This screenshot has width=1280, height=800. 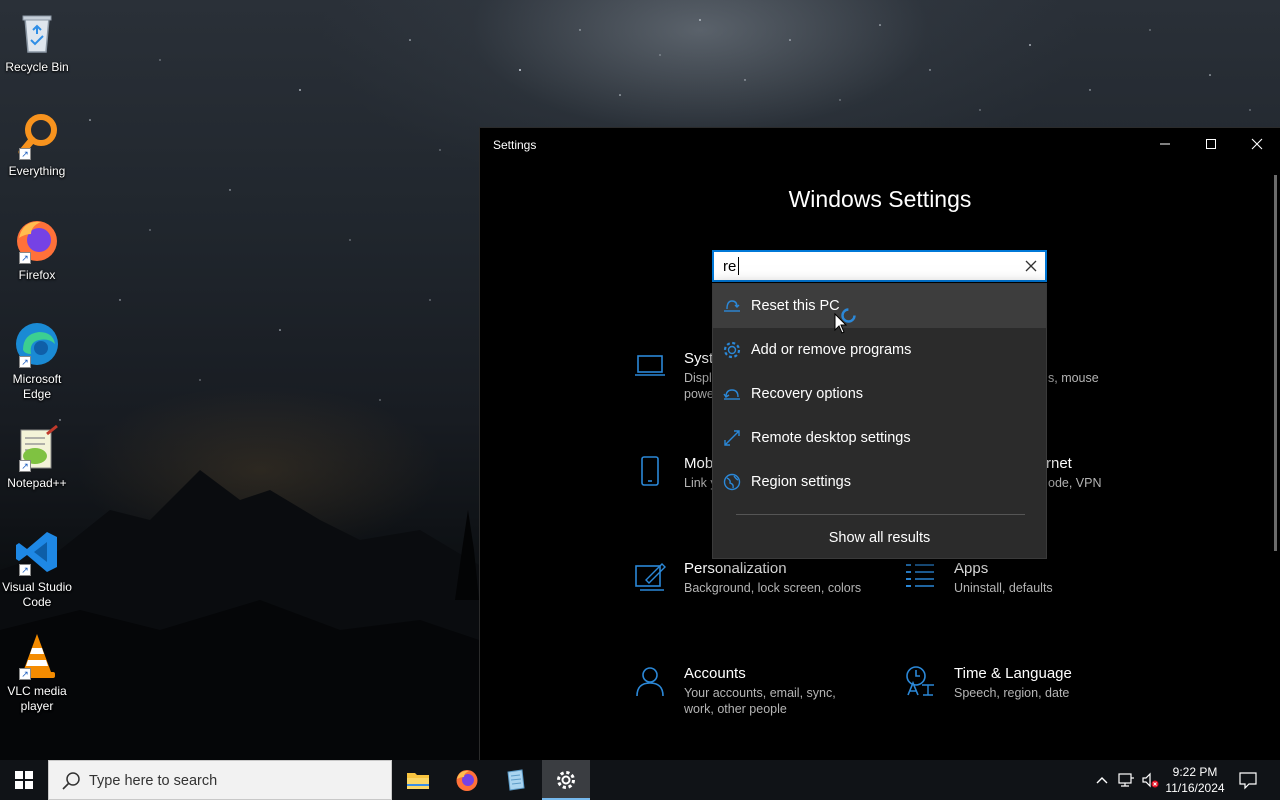 I want to click on apps-list-icon, so click(x=920, y=575).